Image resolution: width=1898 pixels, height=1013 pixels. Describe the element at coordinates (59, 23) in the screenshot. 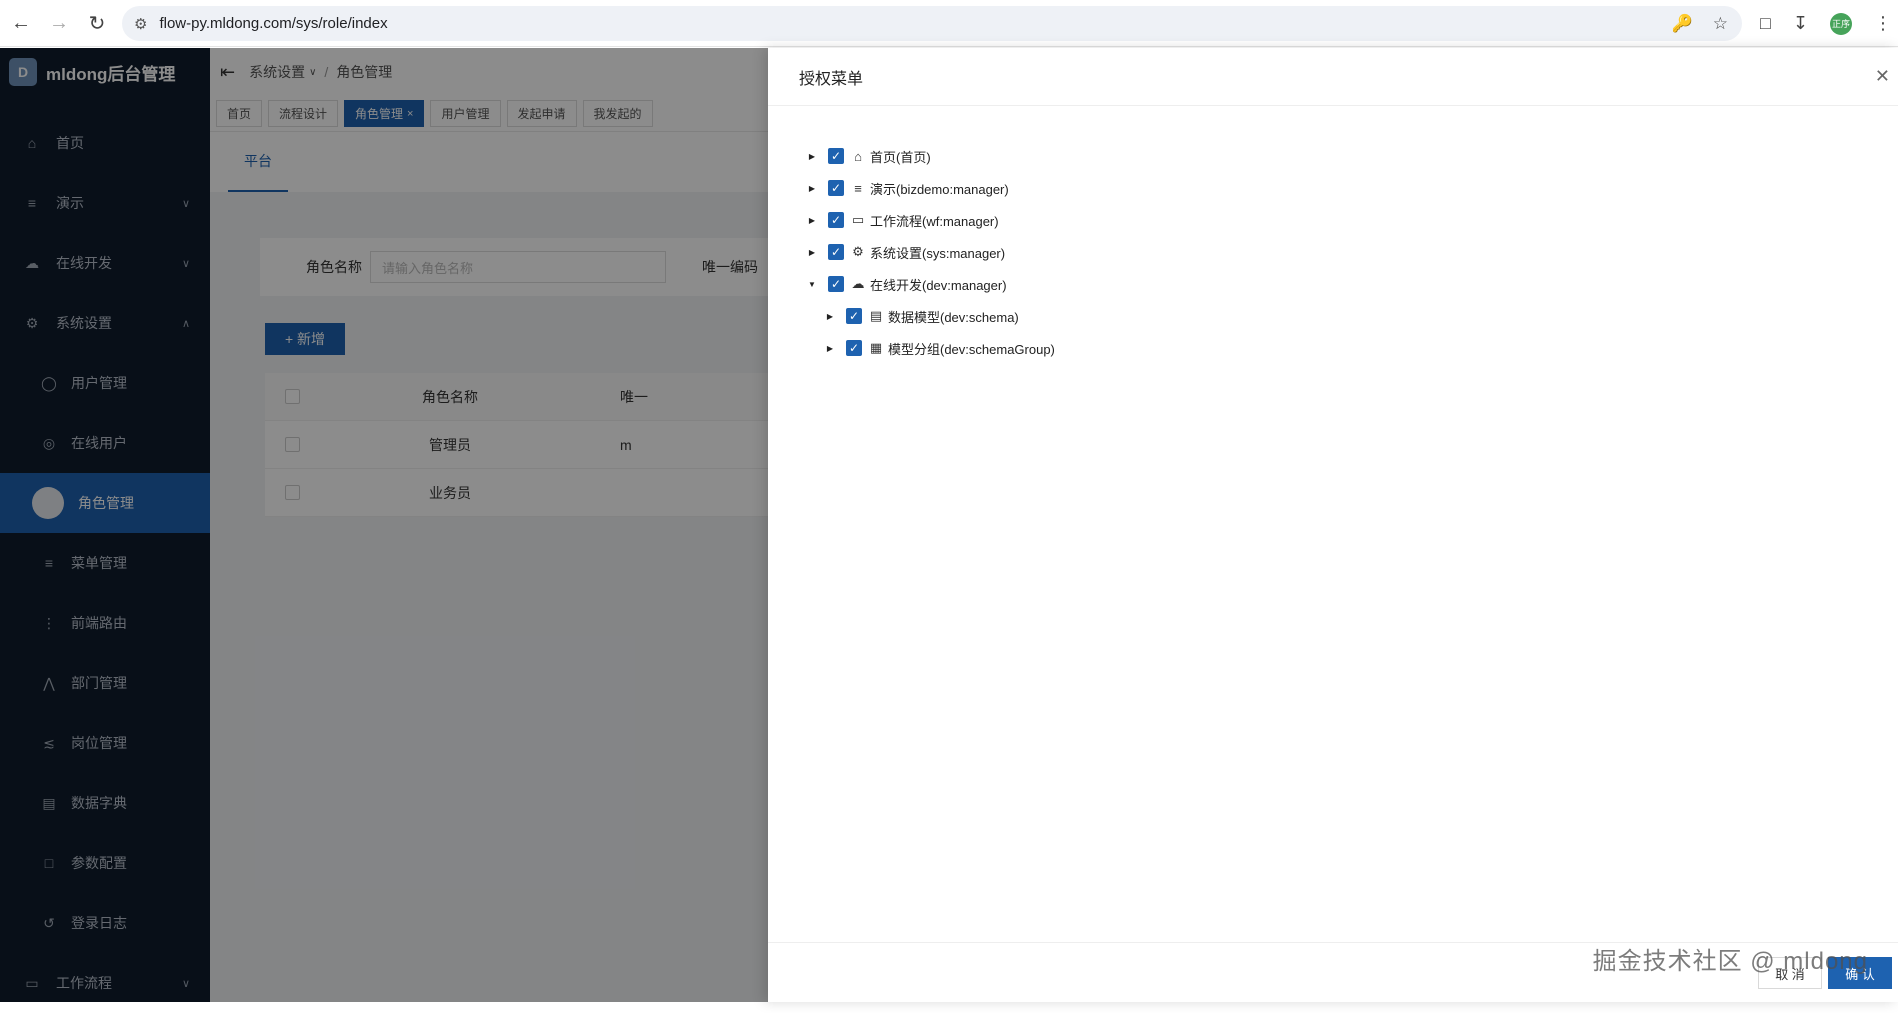

I see `forward-icon: →` at that location.